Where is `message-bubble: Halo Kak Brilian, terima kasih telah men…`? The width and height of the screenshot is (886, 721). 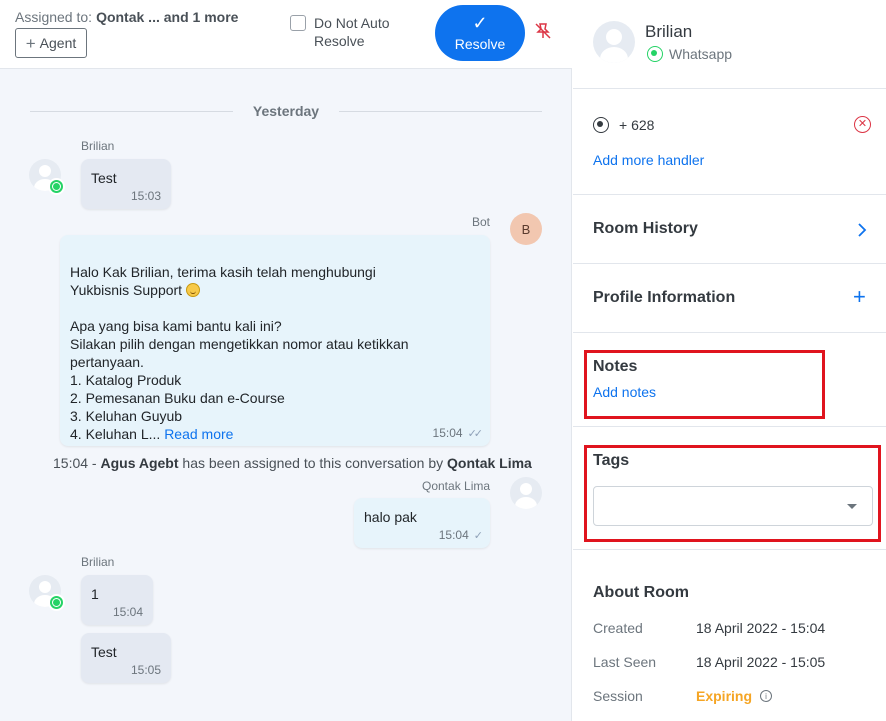
message-bubble: Halo Kak Brilian, terima kasih telah men… is located at coordinates (275, 340).